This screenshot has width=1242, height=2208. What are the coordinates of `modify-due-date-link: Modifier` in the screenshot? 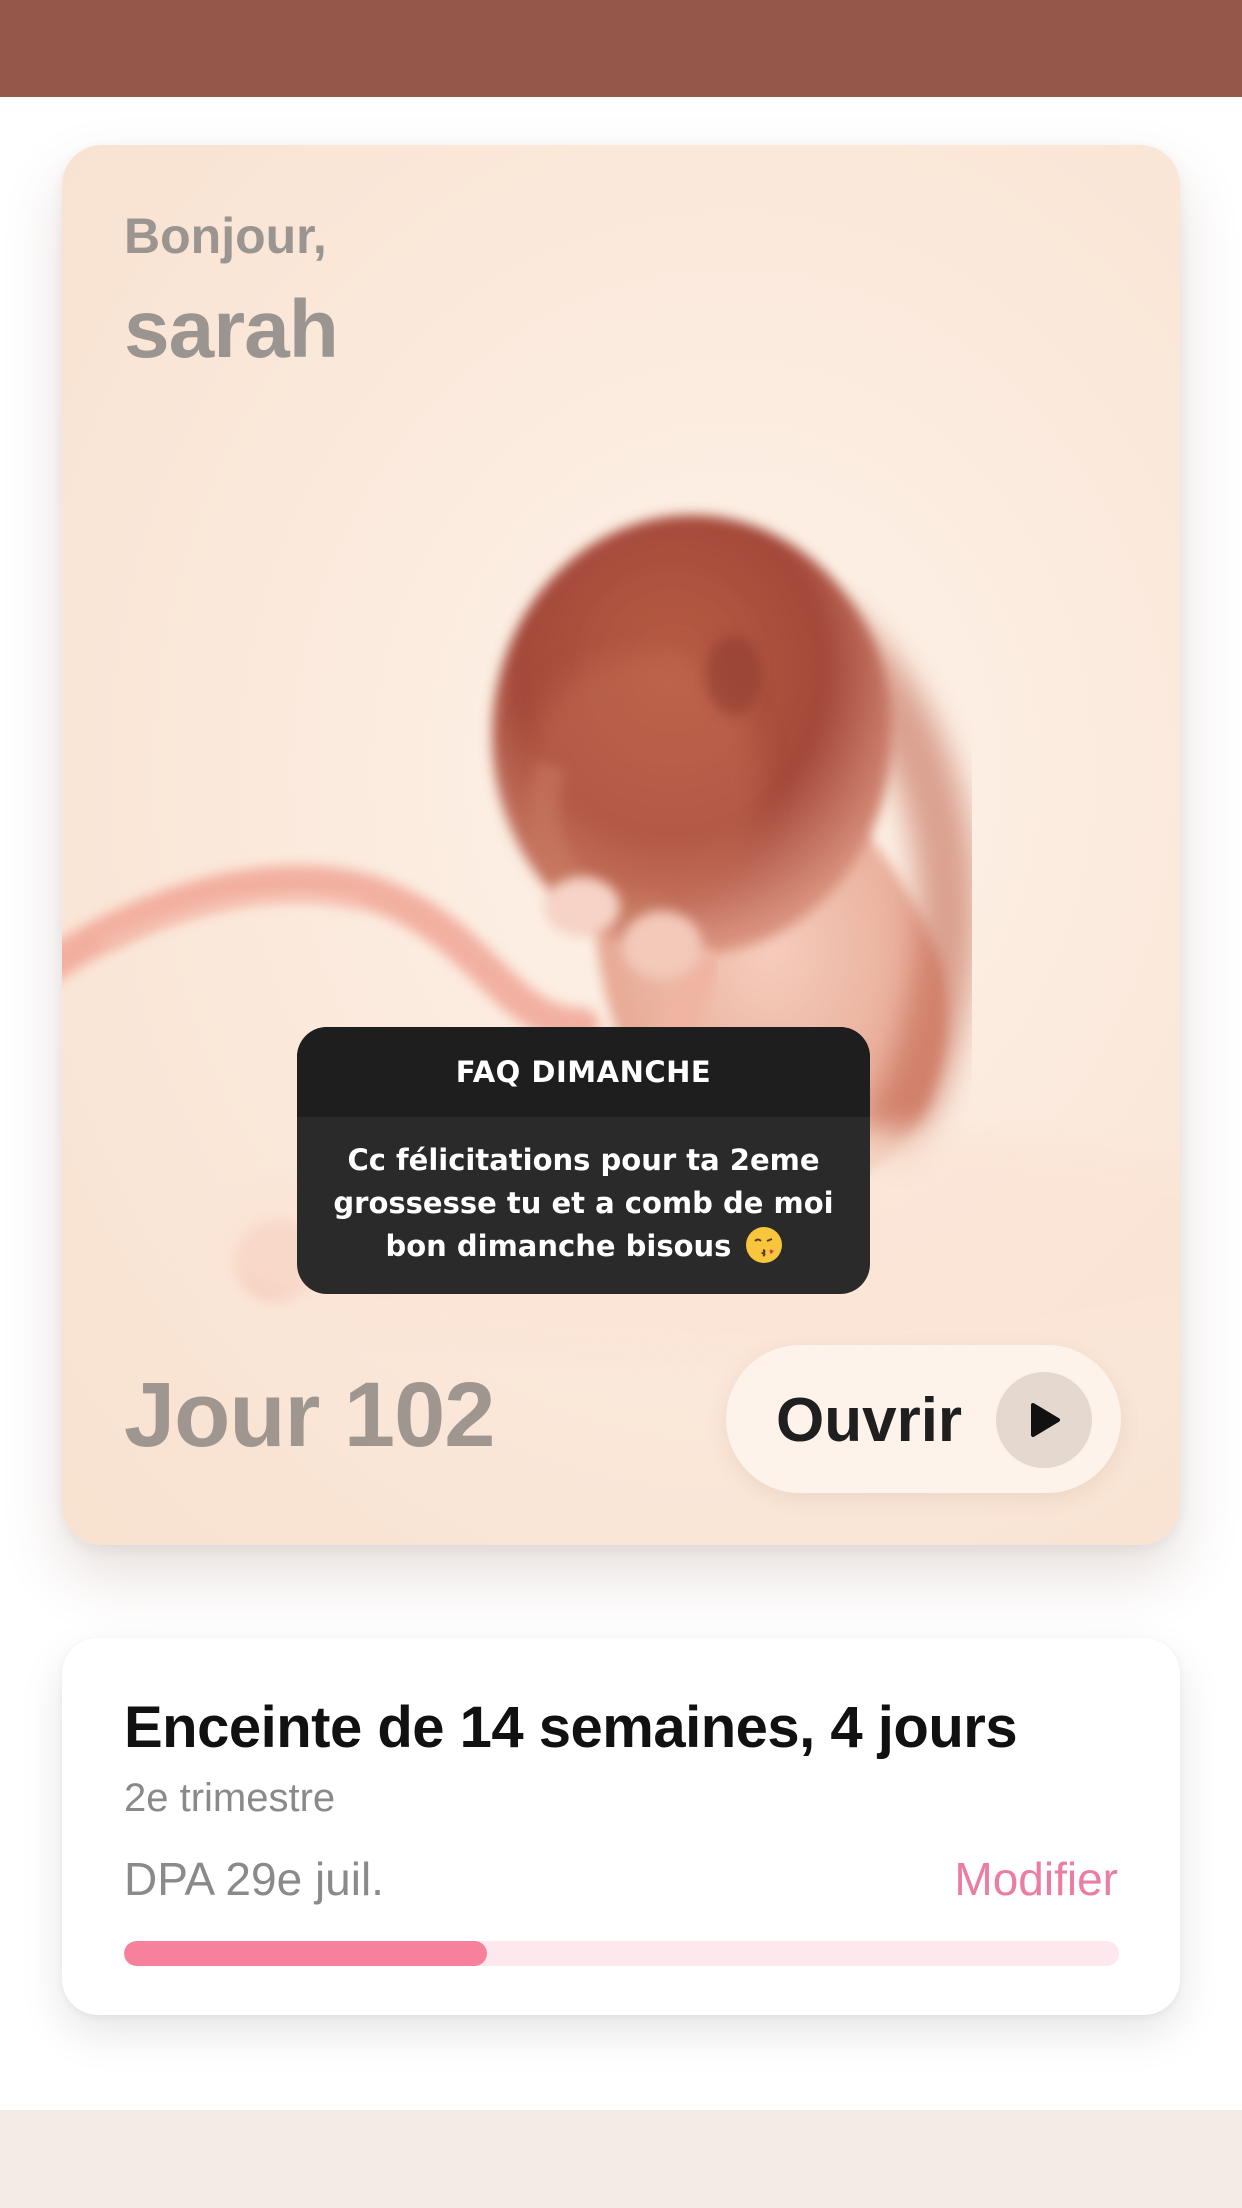 It's located at (1036, 1879).